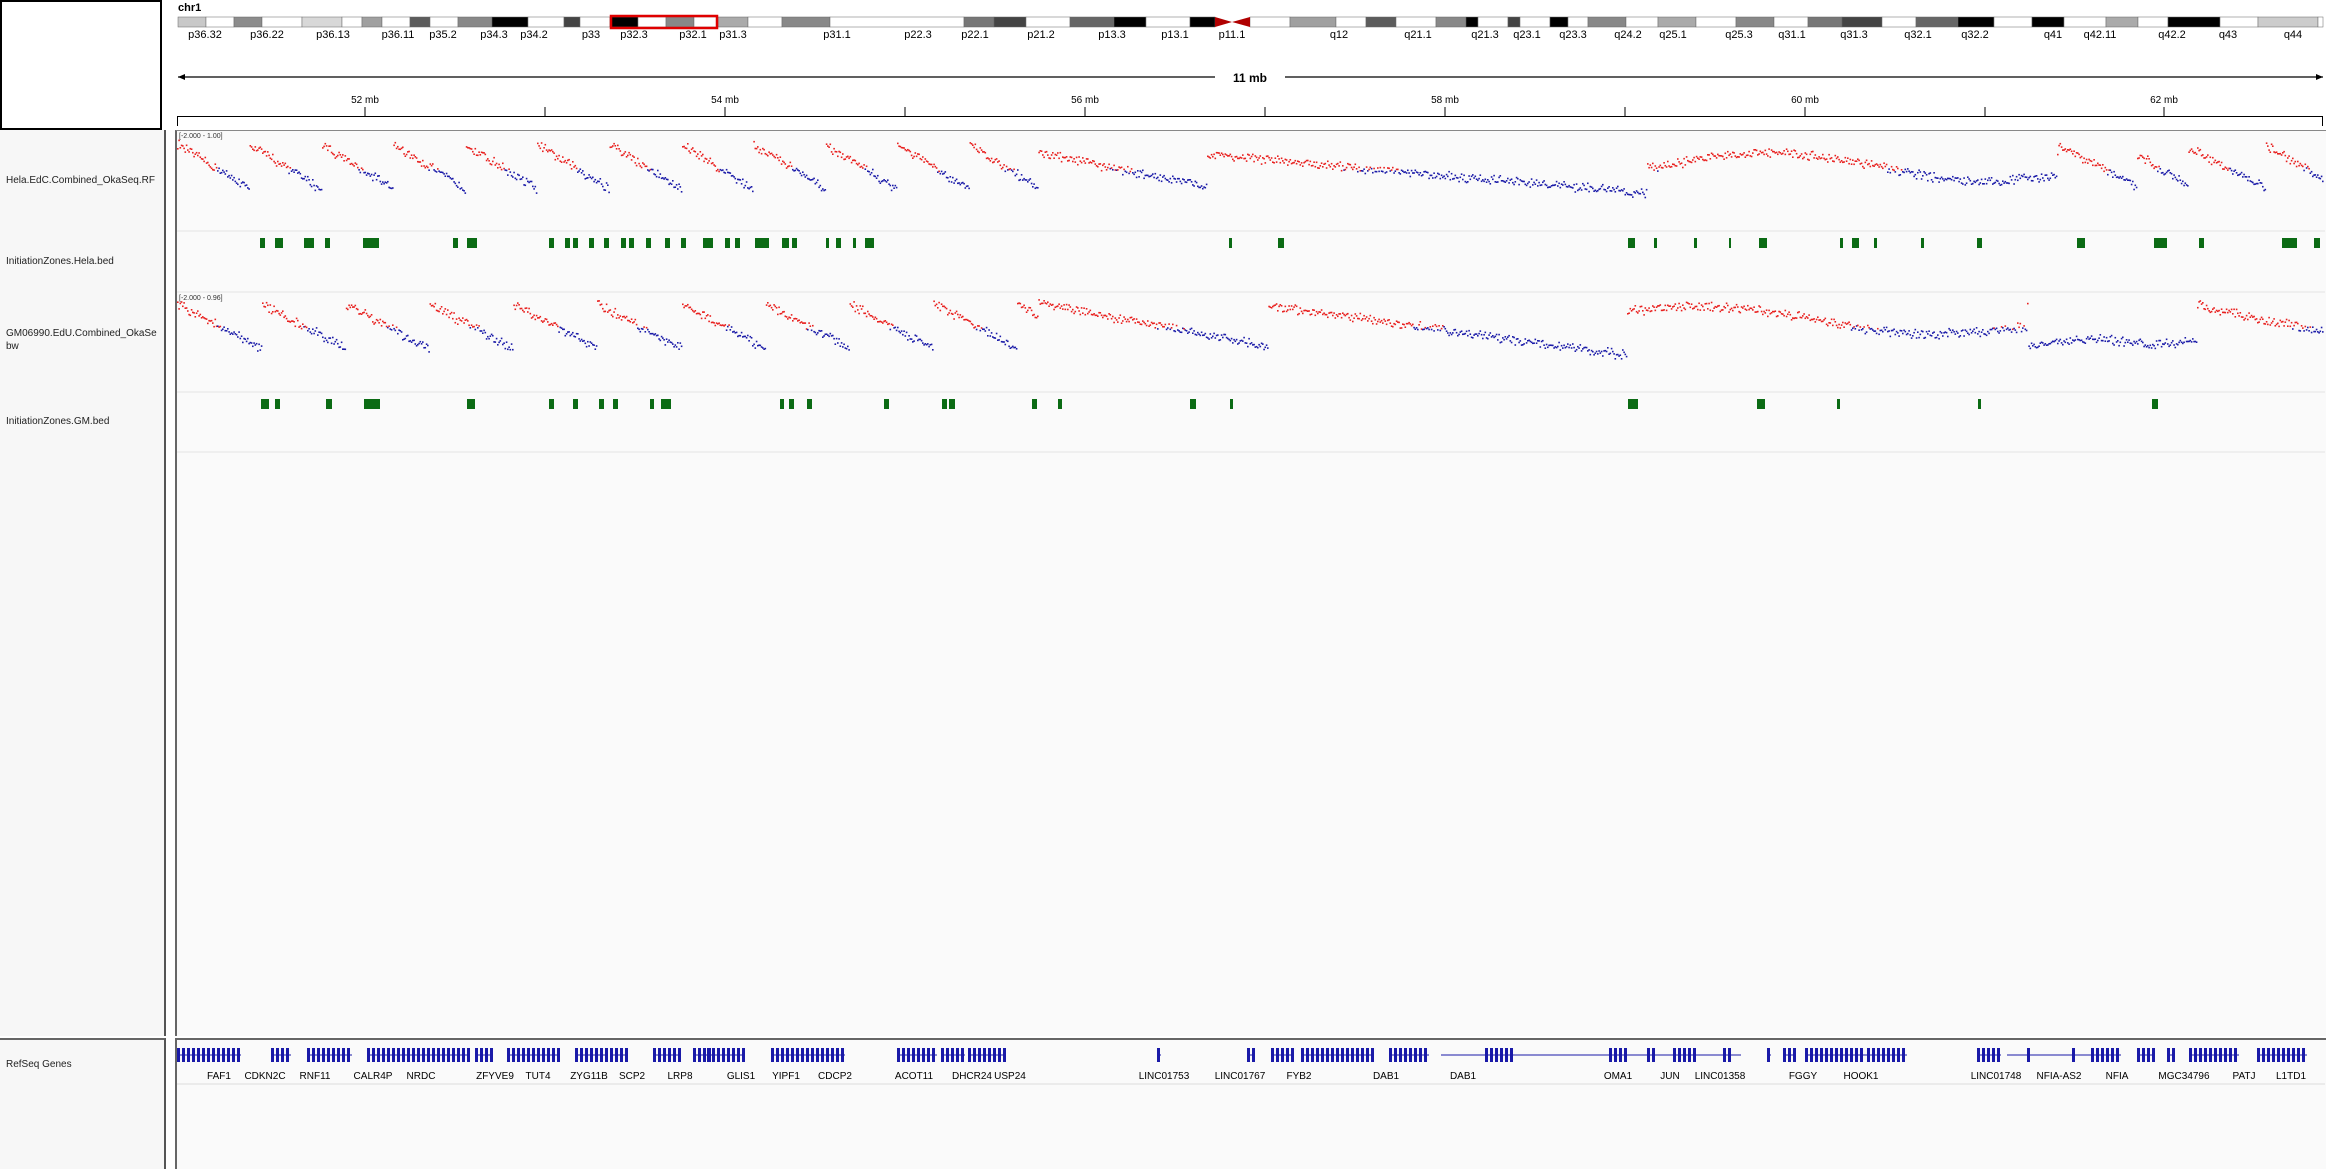  I want to click on gene-label: SCP2, so click(632, 1076).